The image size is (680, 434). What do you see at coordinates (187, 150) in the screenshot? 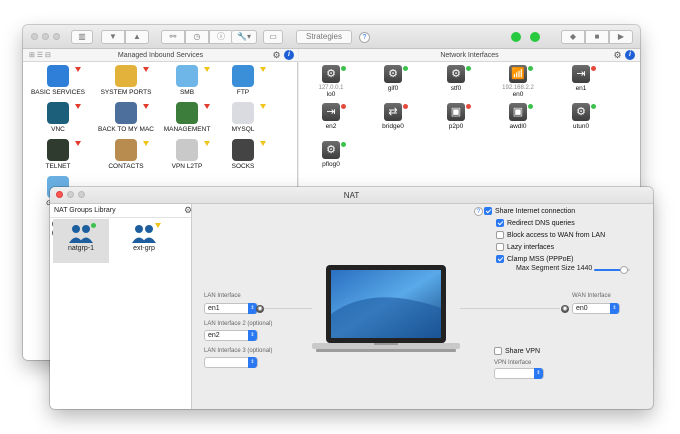
I see `lock-icon` at bounding box center [187, 150].